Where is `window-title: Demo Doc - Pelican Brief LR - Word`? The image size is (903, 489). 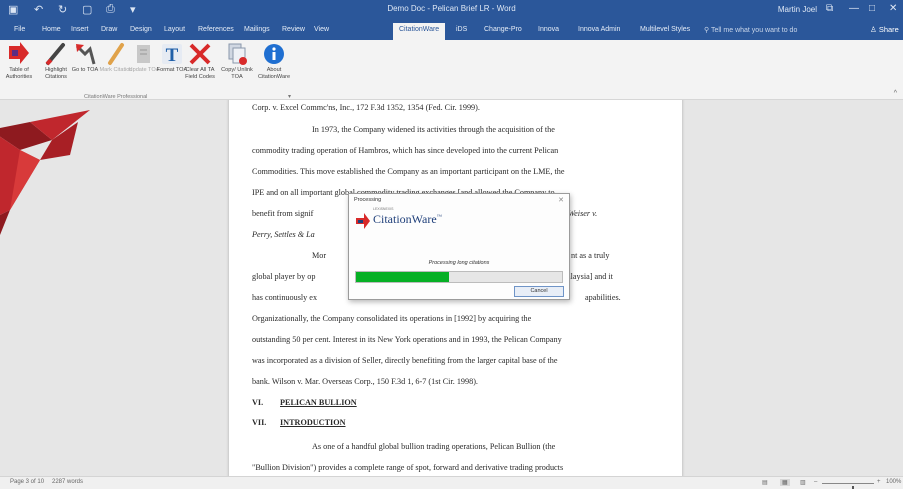
window-title: Demo Doc - Pelican Brief LR - Word is located at coordinates (451, 8).